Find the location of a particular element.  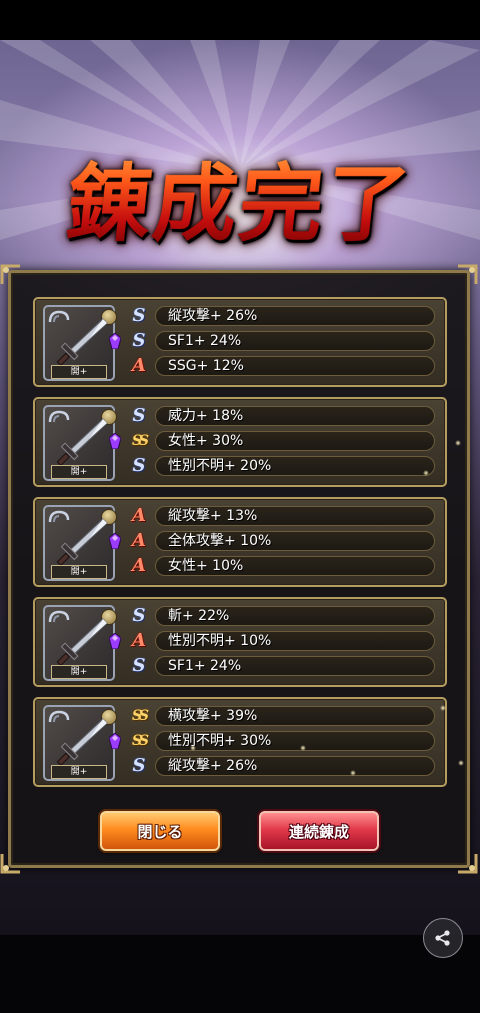

stat-row: SS 女性+ 30% is located at coordinates (282, 441).